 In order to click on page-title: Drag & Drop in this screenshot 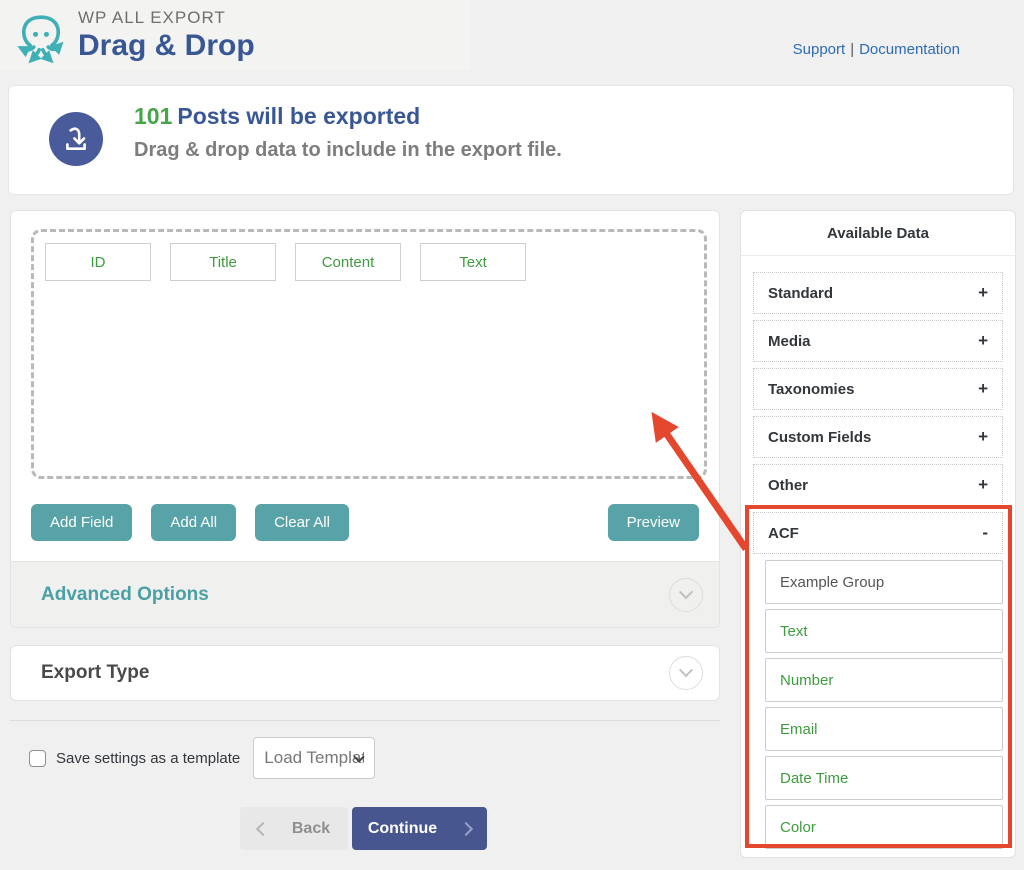, I will do `click(166, 45)`.